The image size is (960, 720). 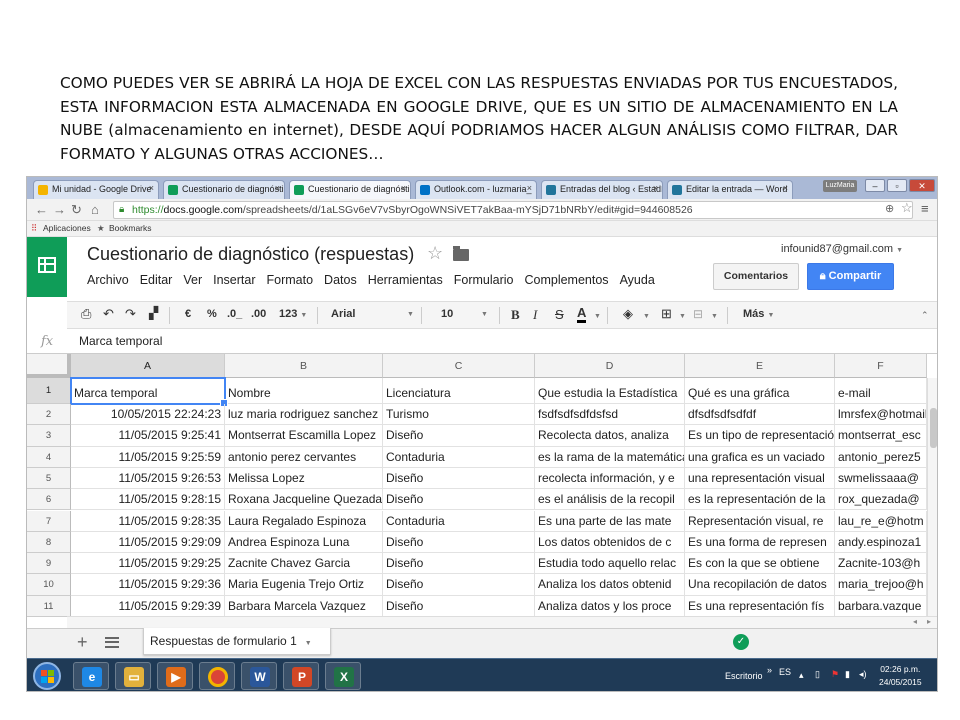 I want to click on browser-tab: Entradas del blog ‹ Estadí ×, so click(x=602, y=189).